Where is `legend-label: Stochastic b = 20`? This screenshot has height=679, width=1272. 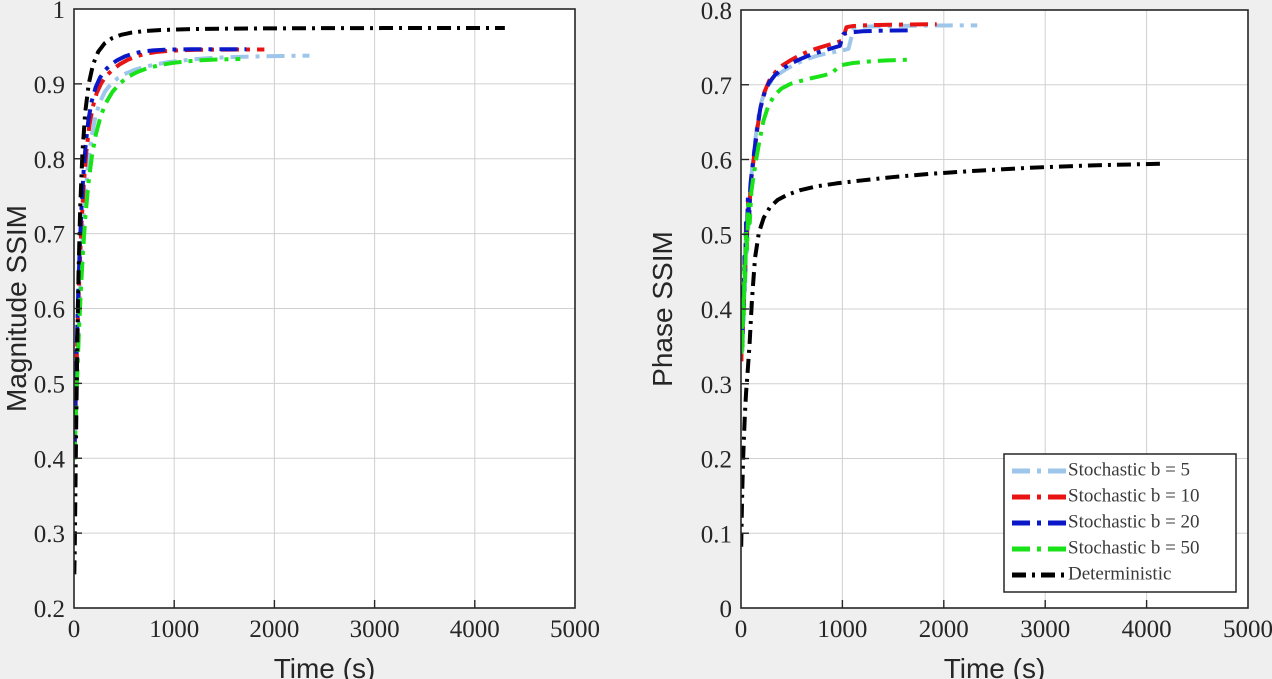
legend-label: Stochastic b = 20 is located at coordinates (1134, 521).